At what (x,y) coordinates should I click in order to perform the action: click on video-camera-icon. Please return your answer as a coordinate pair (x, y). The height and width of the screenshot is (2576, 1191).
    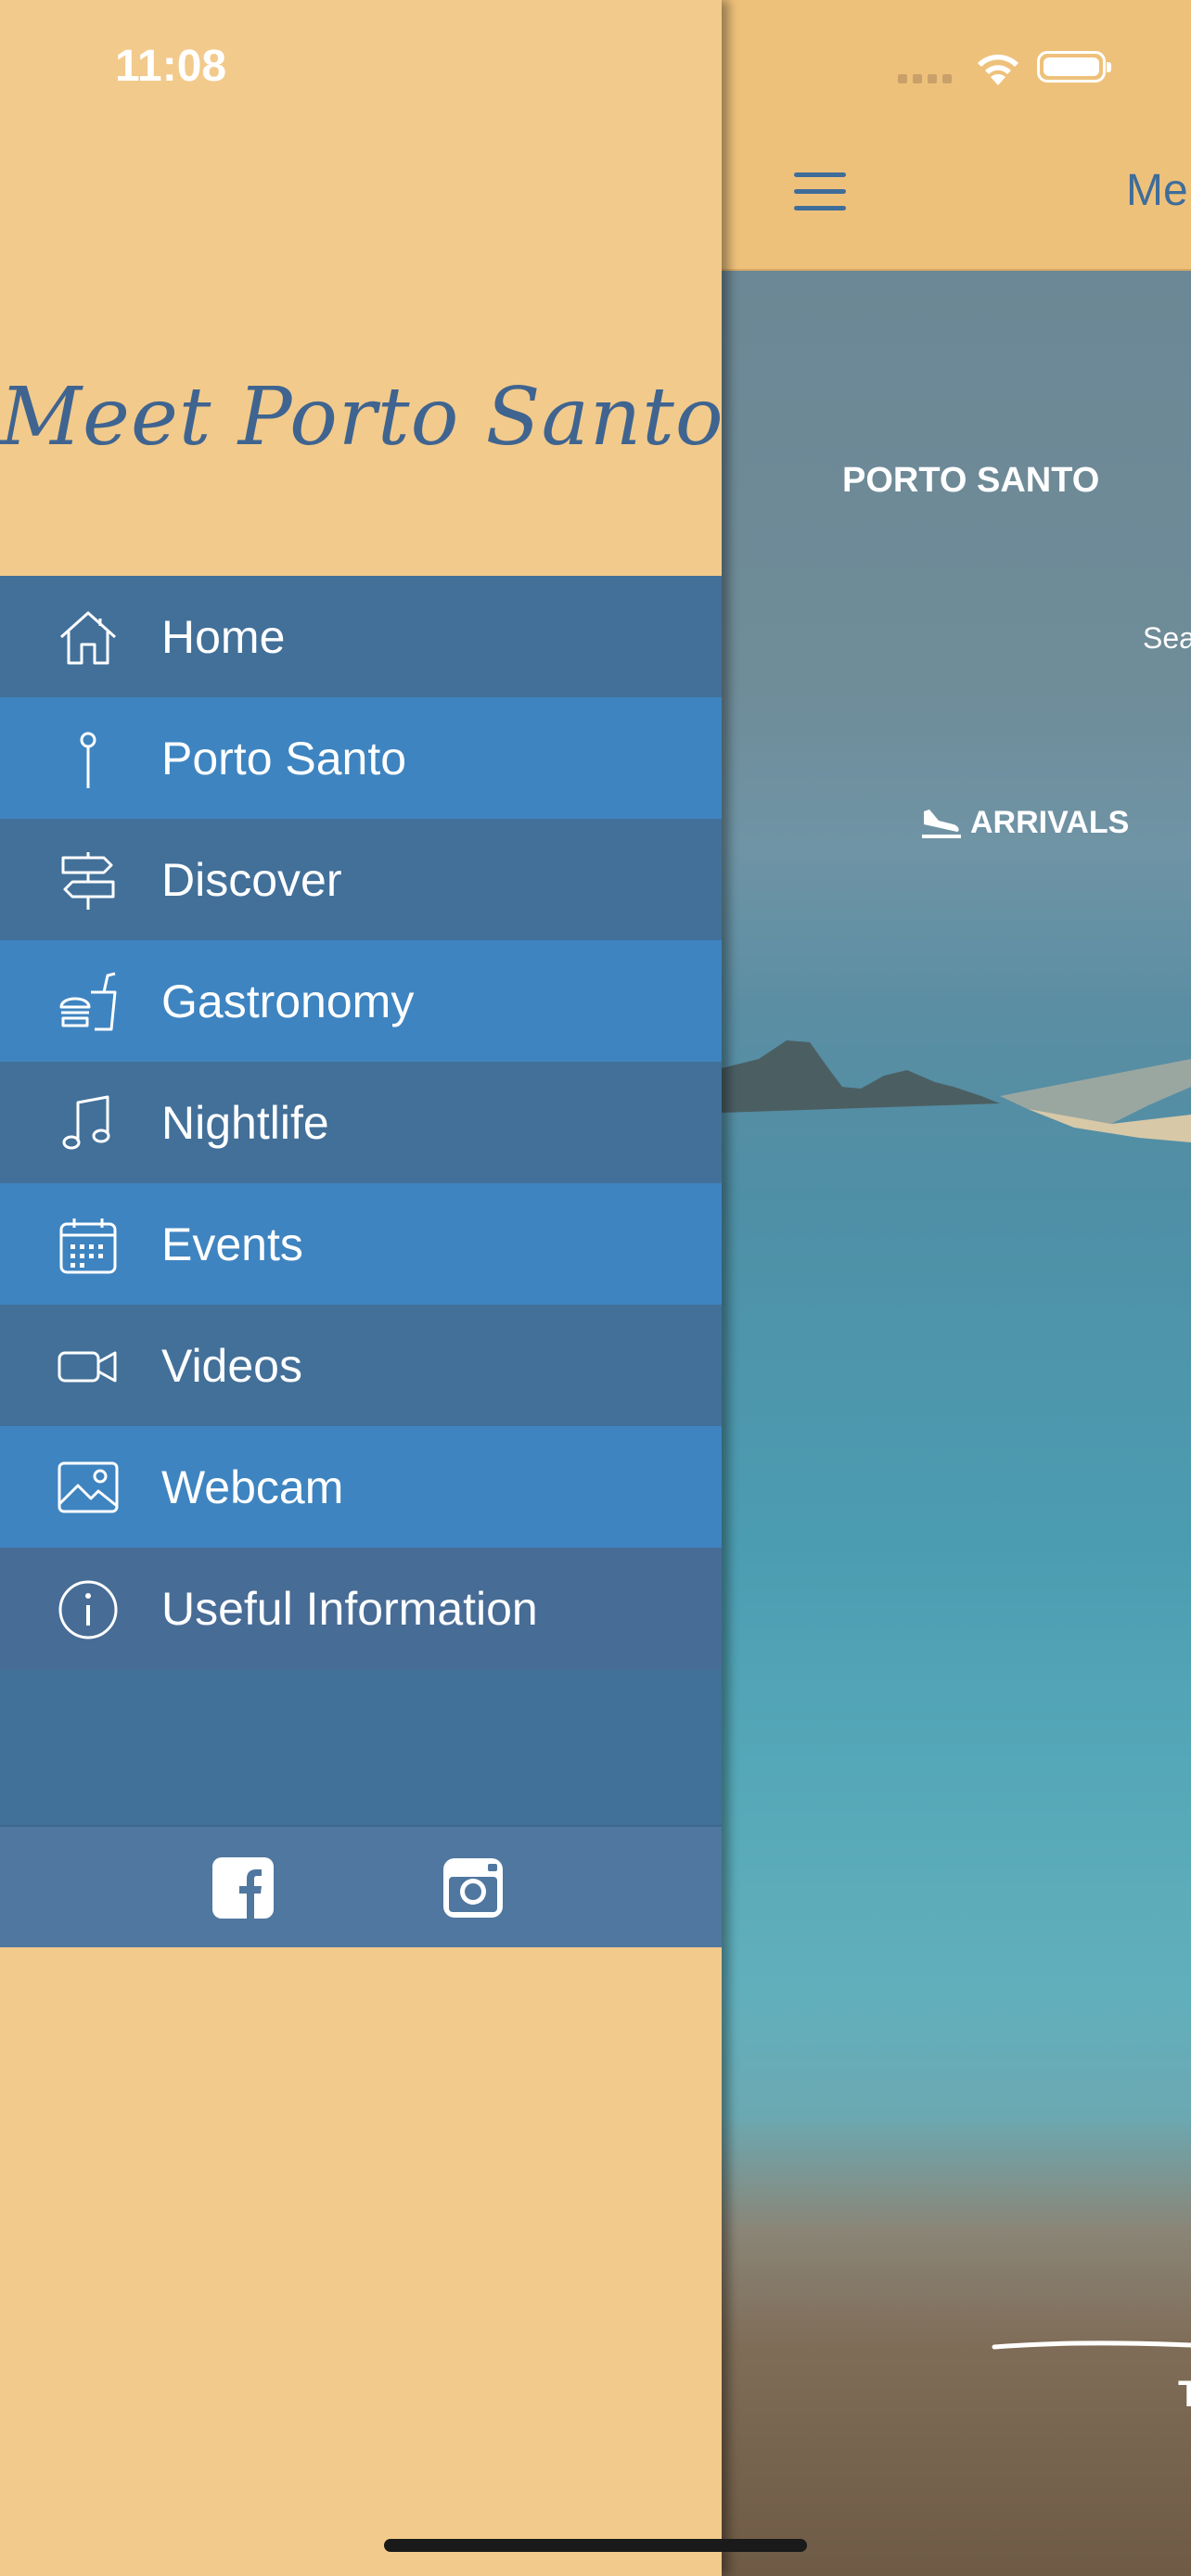
    Looking at the image, I should click on (88, 1366).